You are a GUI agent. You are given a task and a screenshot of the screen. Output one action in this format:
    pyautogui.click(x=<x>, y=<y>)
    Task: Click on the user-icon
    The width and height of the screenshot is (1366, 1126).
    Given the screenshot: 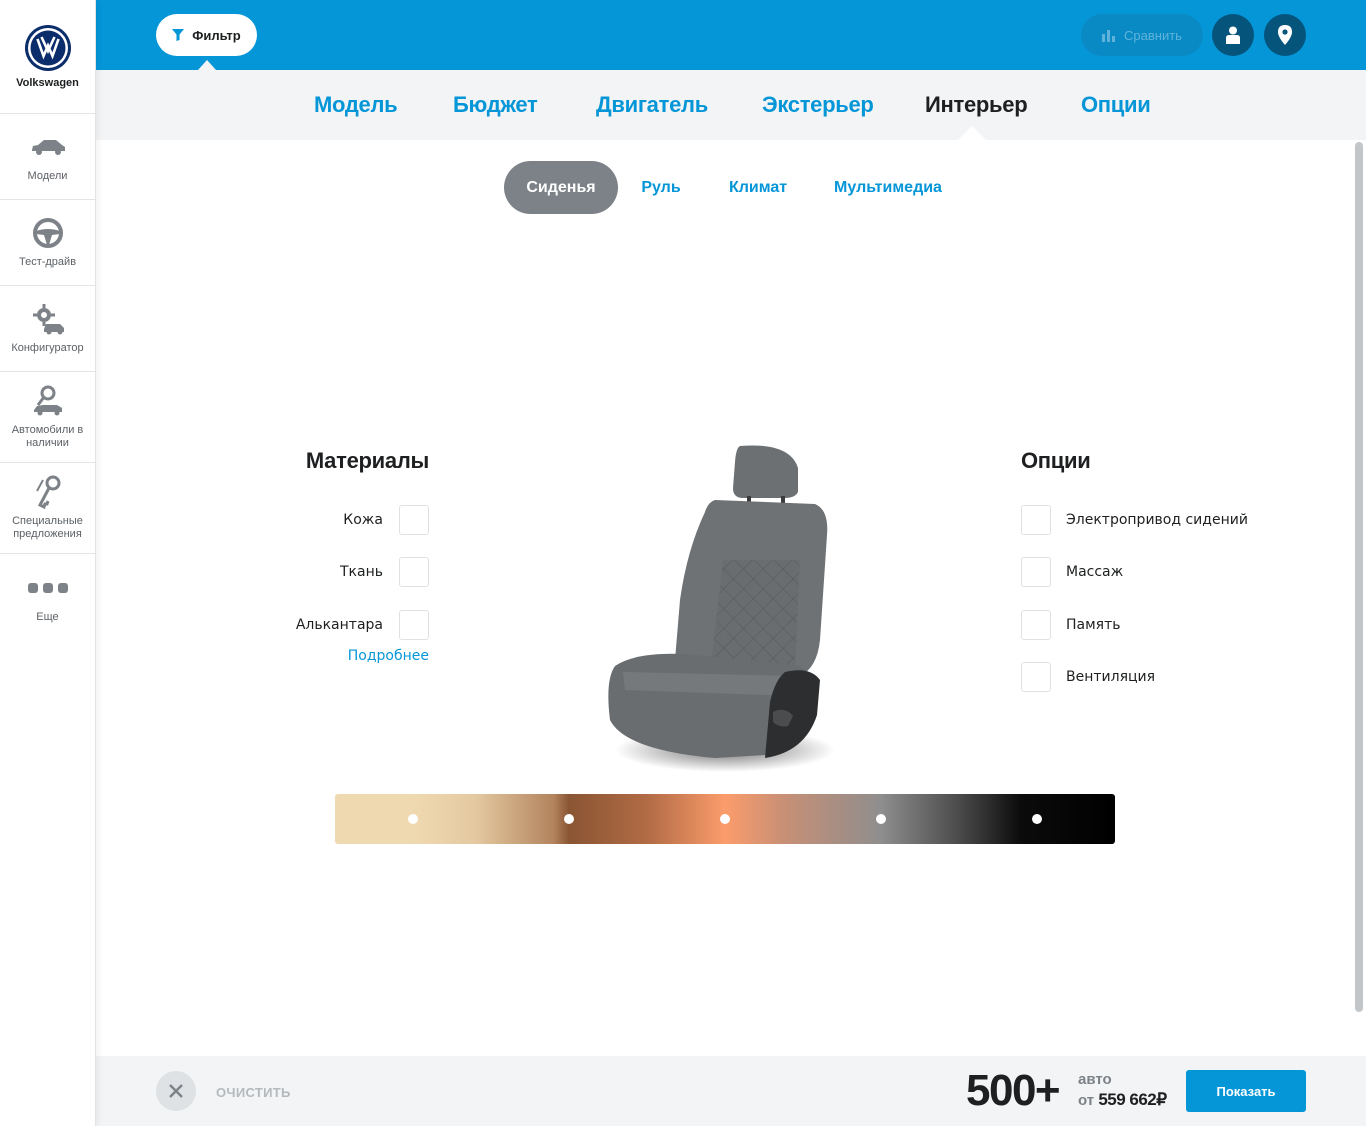 What is the action you would take?
    pyautogui.click(x=1233, y=35)
    